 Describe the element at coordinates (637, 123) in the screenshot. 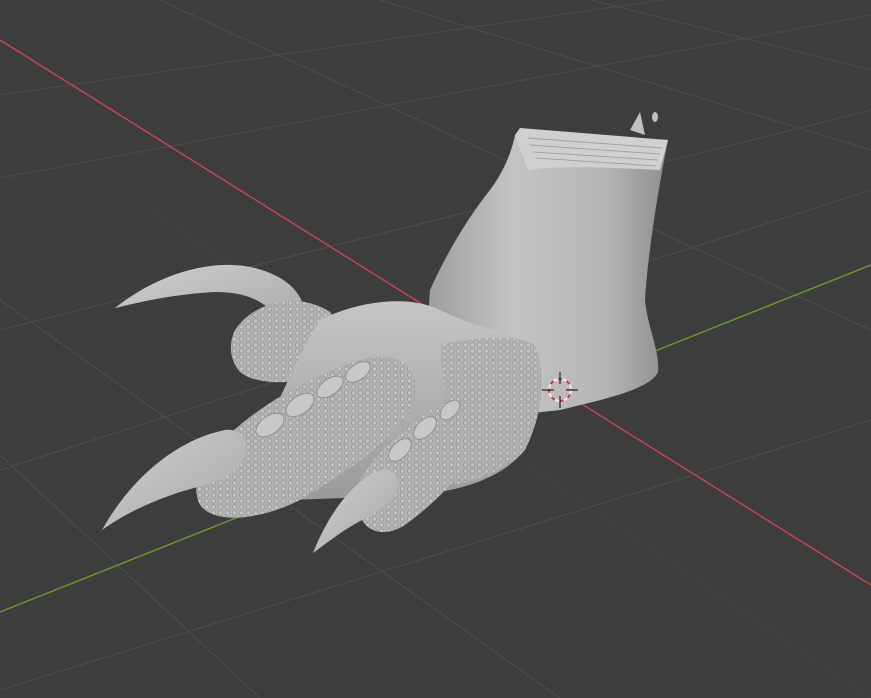

I see `leg-spike` at that location.